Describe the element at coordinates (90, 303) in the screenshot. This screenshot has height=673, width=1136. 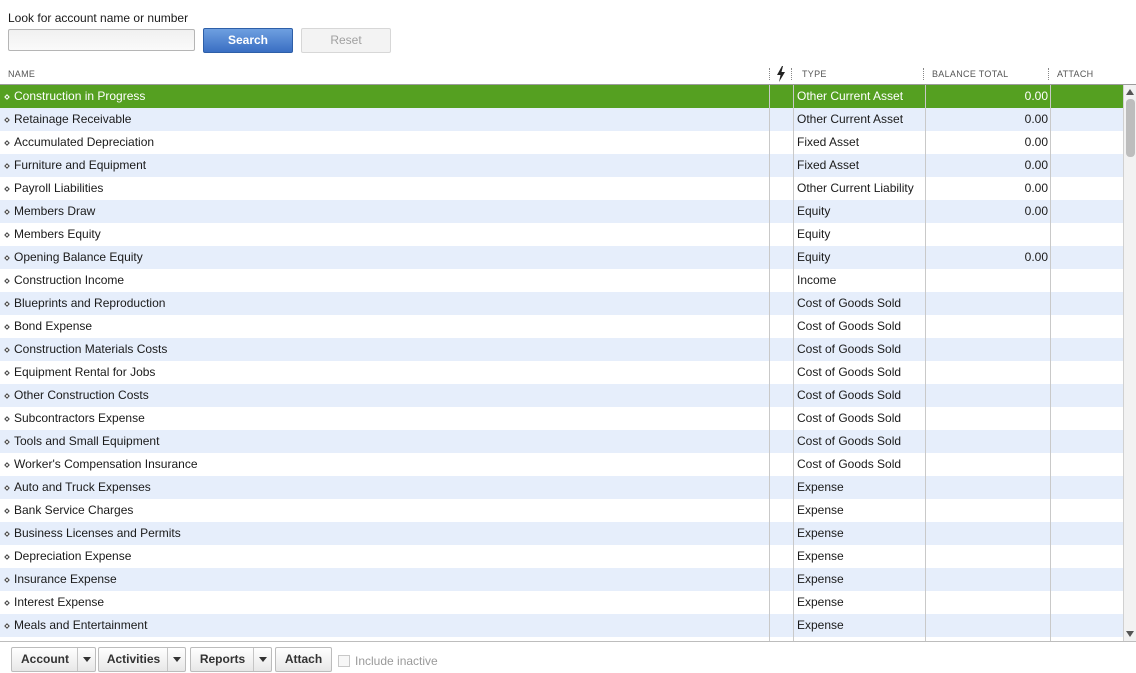
I see `account-name: Blueprints and Reproduction` at that location.